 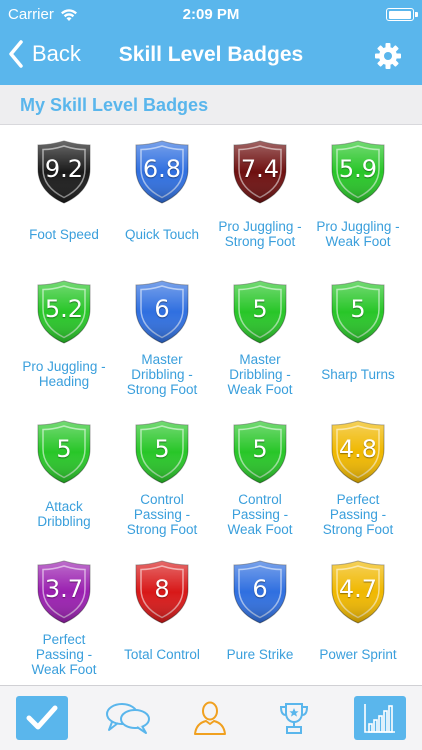 I want to click on badge-item: 5 Sharp Turns, so click(x=358, y=335).